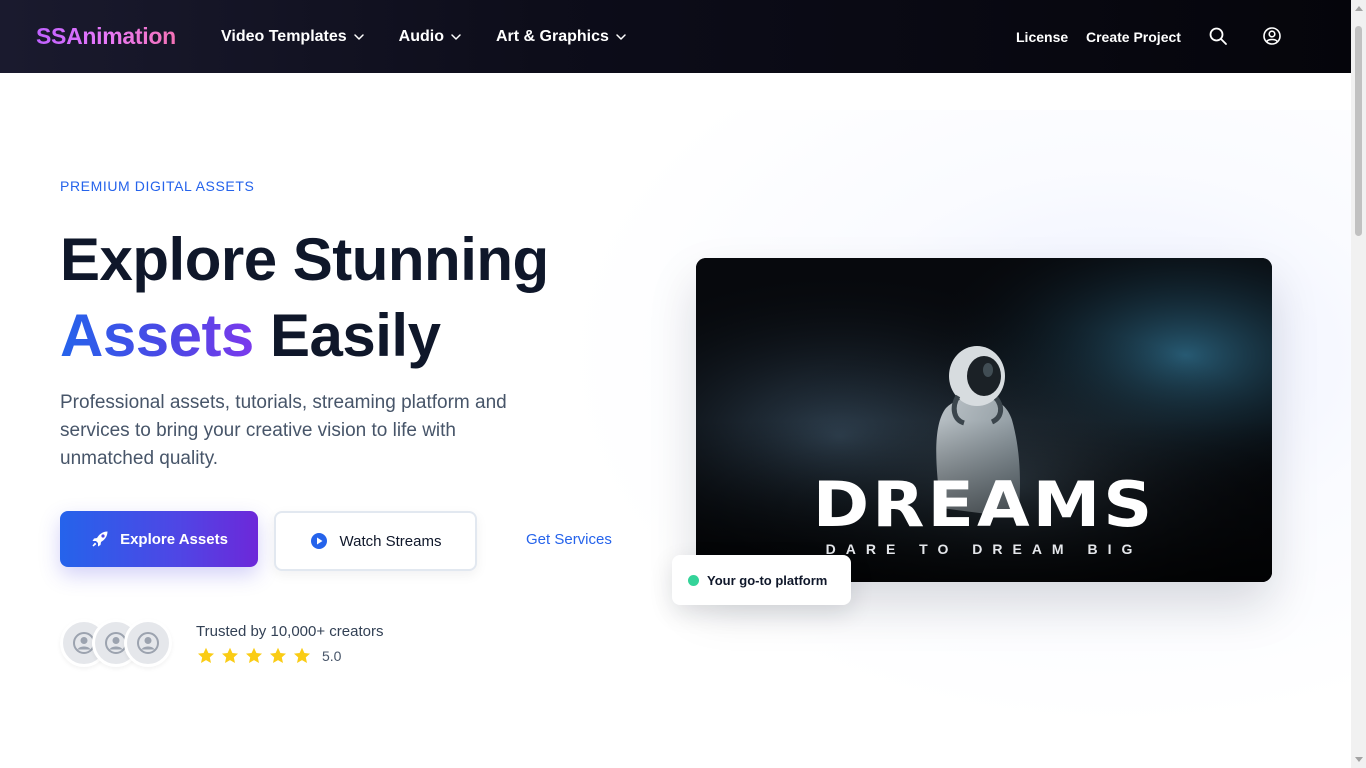  Describe the element at coordinates (120, 643) in the screenshot. I see `creator-avatars` at that location.